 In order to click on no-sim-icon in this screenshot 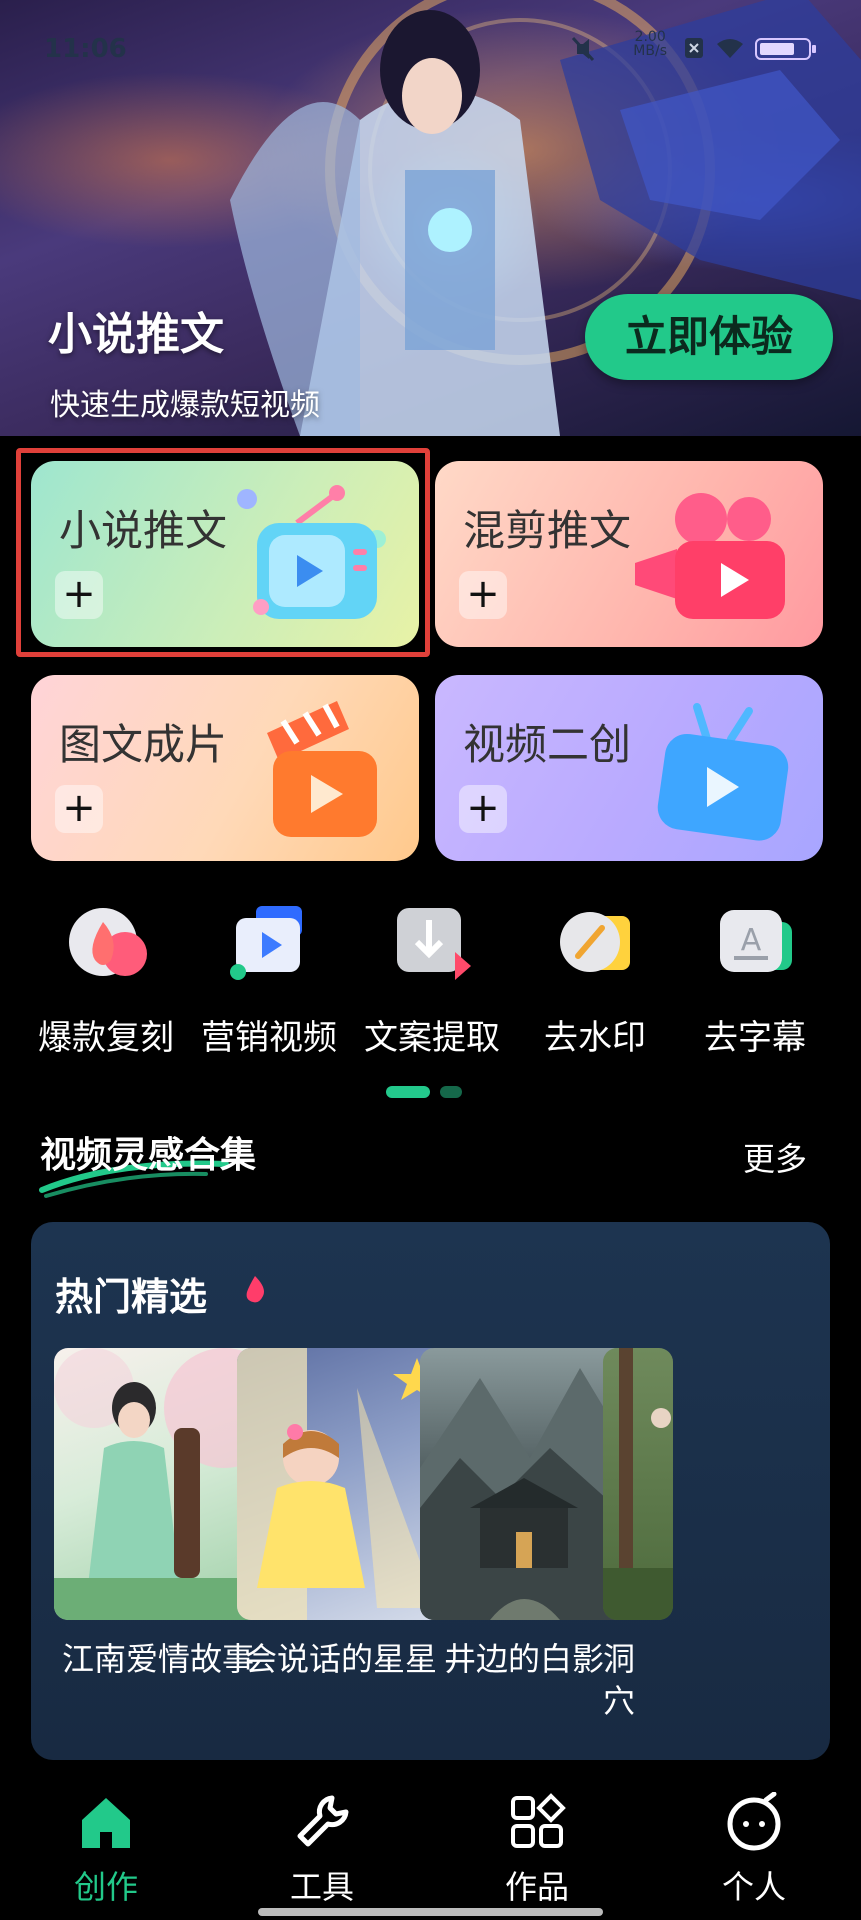, I will do `click(694, 48)`.